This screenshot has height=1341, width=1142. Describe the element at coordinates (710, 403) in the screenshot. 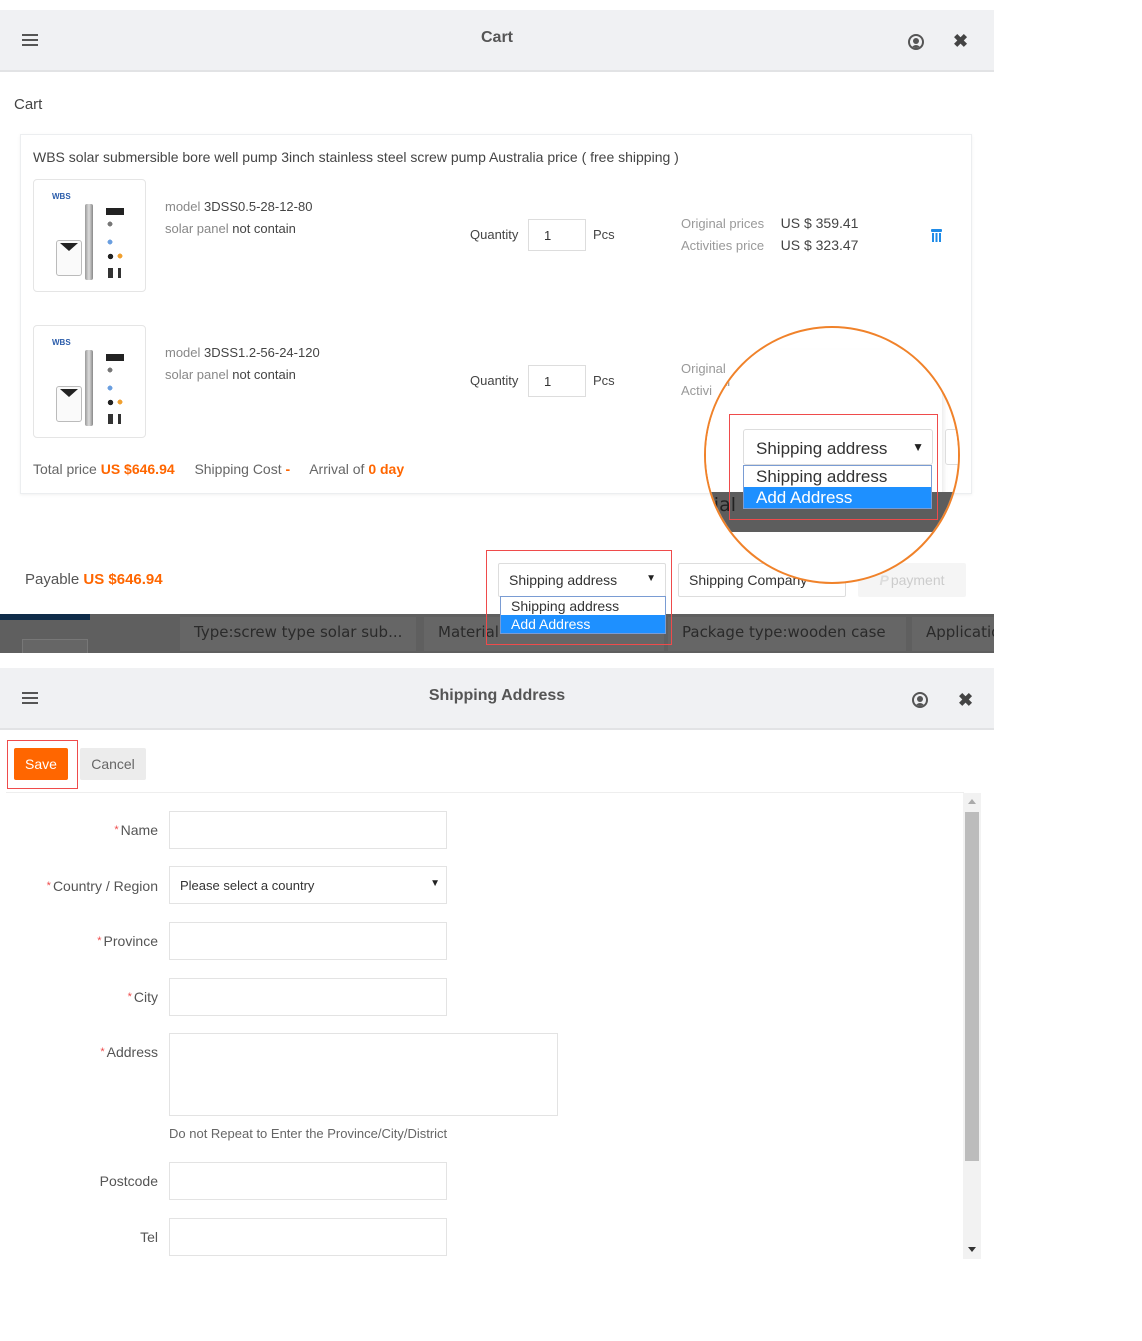

I see `mag-activity-label: Activi` at that location.